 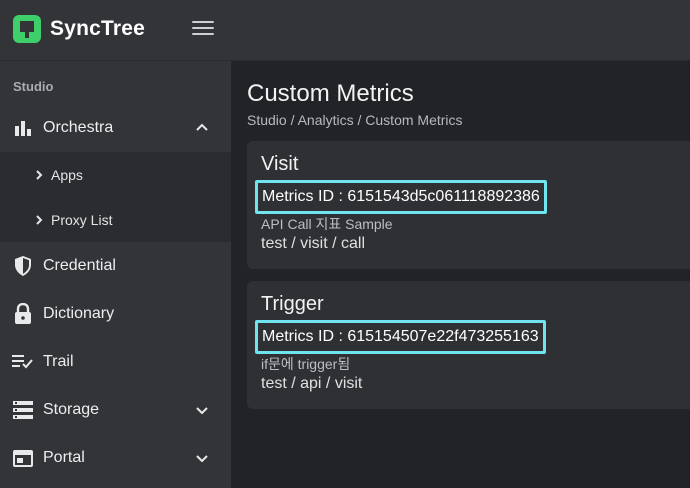 What do you see at coordinates (345, 30) in the screenshot?
I see `top-header: SyncTree` at bounding box center [345, 30].